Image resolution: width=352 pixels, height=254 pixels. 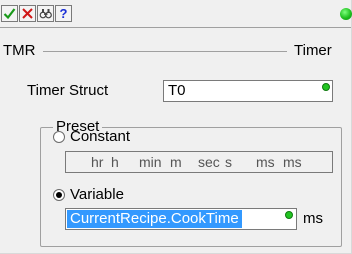 What do you see at coordinates (115, 162) in the screenshot?
I see `hours-unit: h` at bounding box center [115, 162].